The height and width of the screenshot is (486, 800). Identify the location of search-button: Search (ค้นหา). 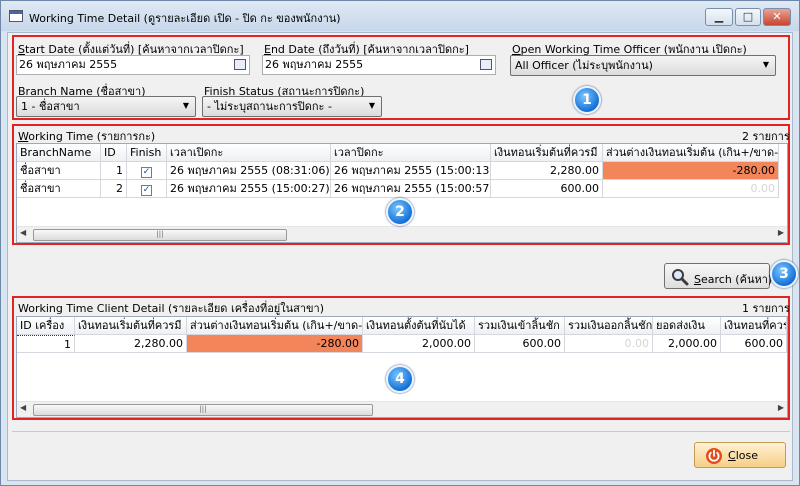
(718, 276).